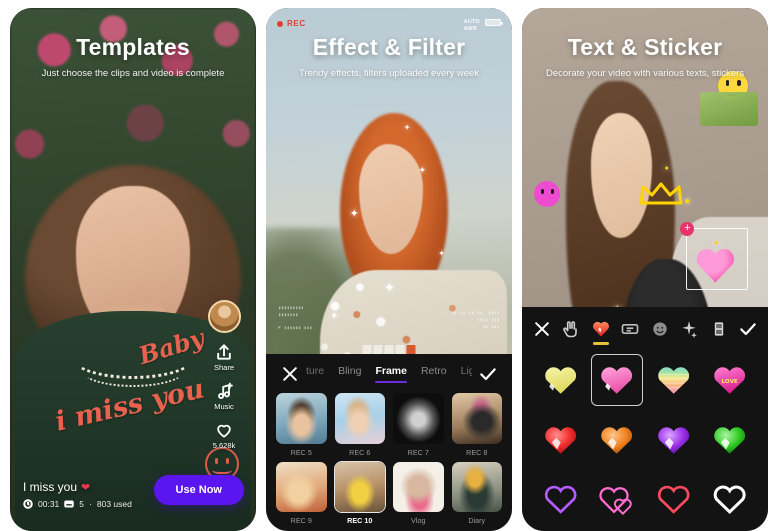  I want to click on effect-cell: REC 8, so click(477, 424).